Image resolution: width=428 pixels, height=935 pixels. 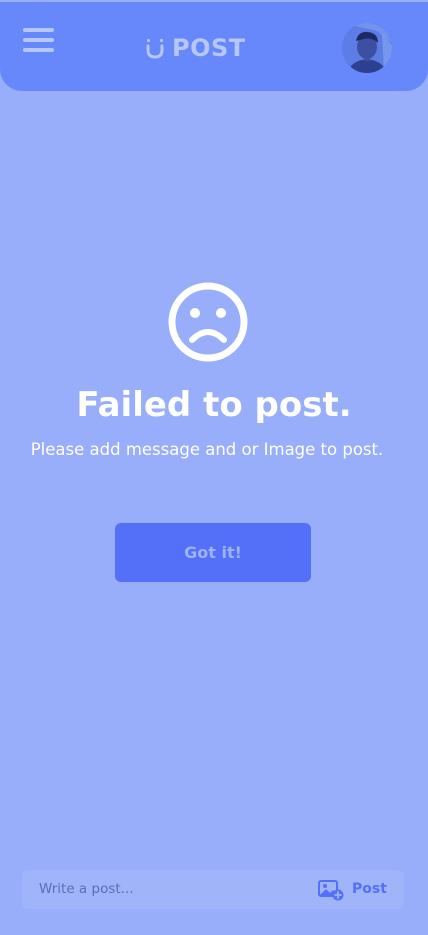 I want to click on user-avatar-icon, so click(x=367, y=48).